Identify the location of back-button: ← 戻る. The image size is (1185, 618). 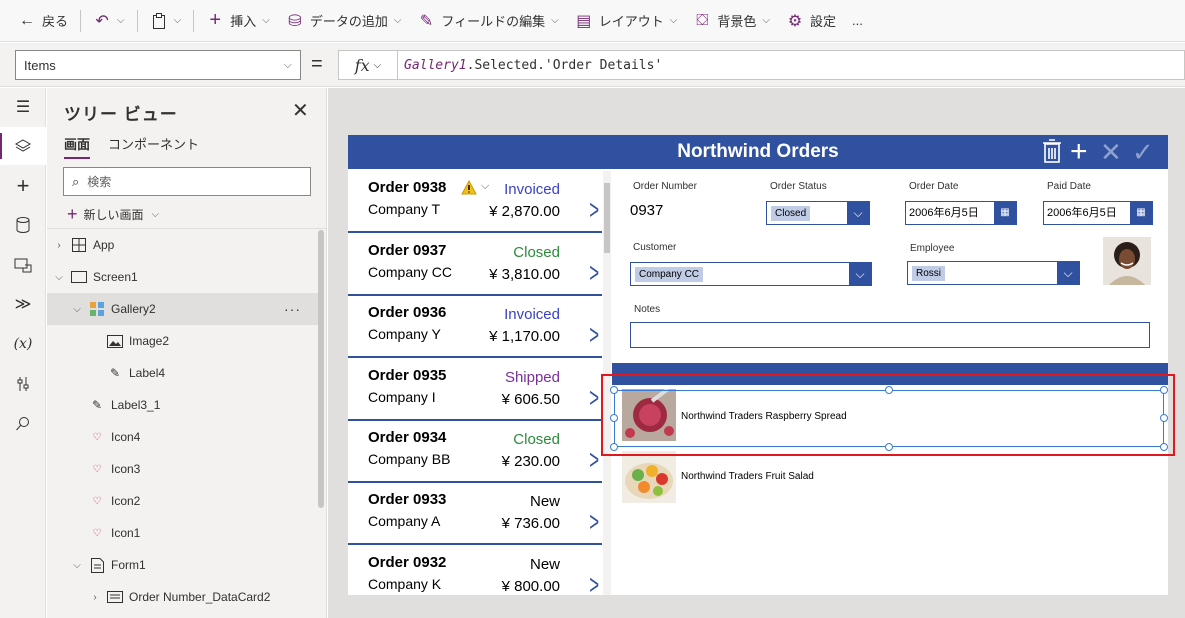
(38, 21).